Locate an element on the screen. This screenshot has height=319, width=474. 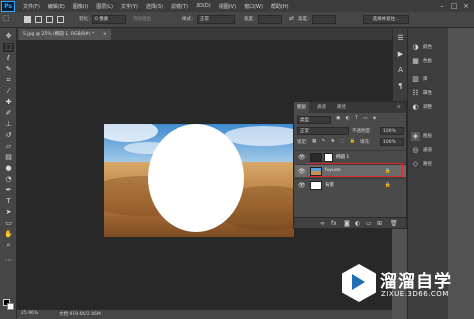
close-tab-icon: × is located at coordinates (105, 34).